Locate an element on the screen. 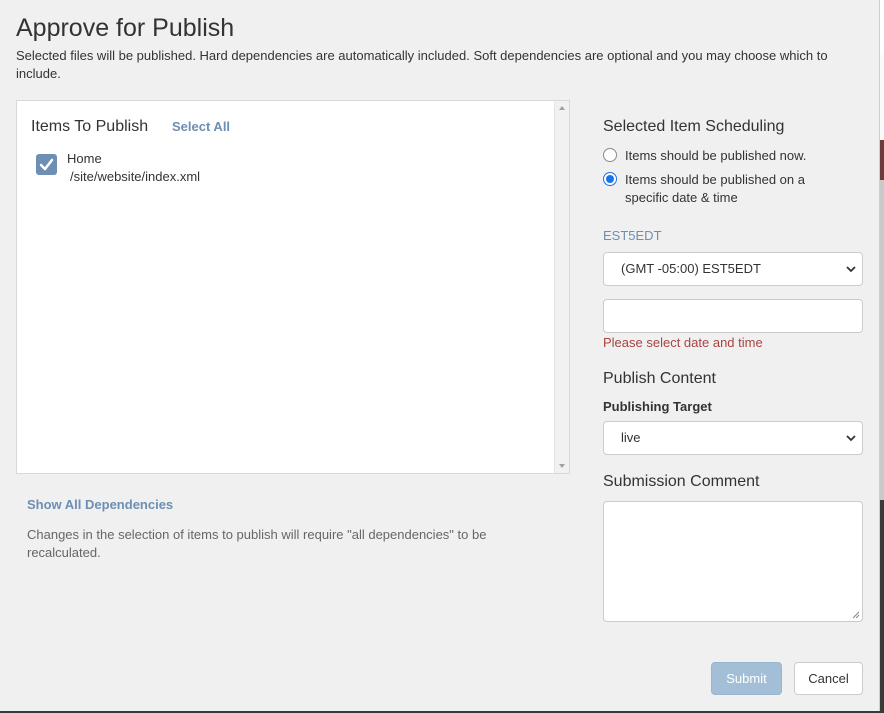 The width and height of the screenshot is (884, 713). checkmark-icon is located at coordinates (46, 164).